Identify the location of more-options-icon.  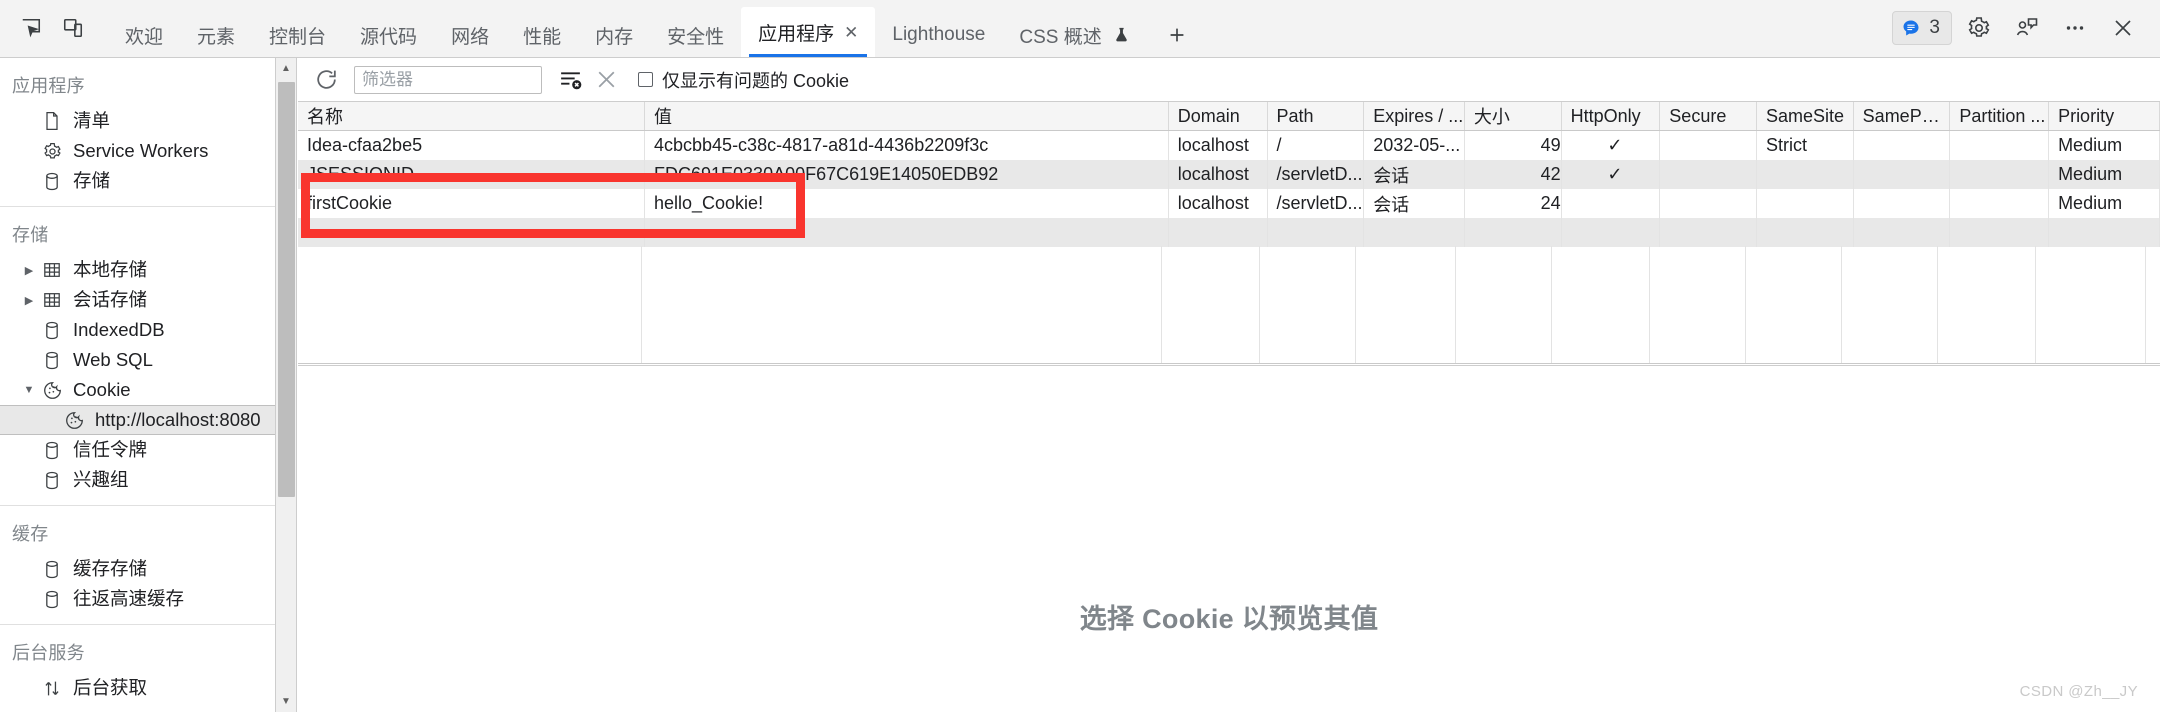
(2075, 28).